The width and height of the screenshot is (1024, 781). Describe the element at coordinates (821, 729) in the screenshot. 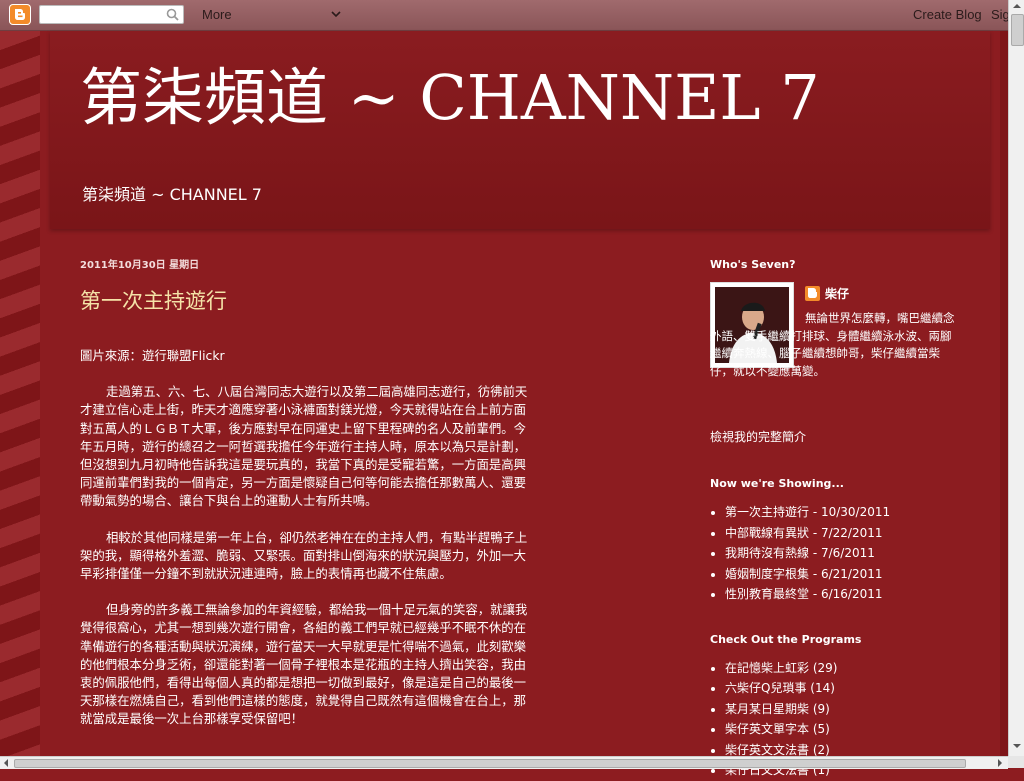

I see `label-count: (5)` at that location.